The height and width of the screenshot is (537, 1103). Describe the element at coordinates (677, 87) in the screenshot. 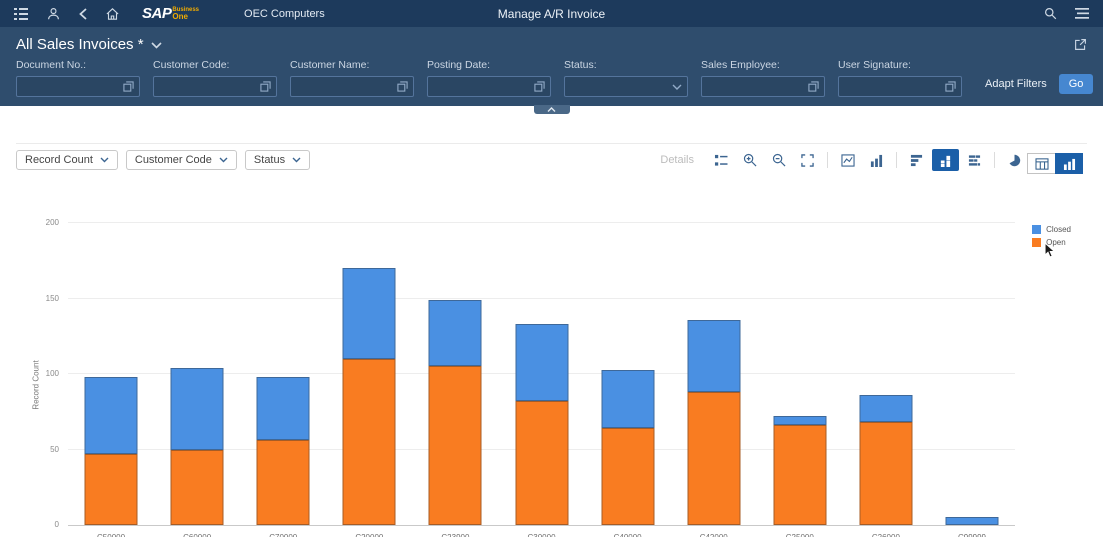

I see `chevron-down-icon` at that location.